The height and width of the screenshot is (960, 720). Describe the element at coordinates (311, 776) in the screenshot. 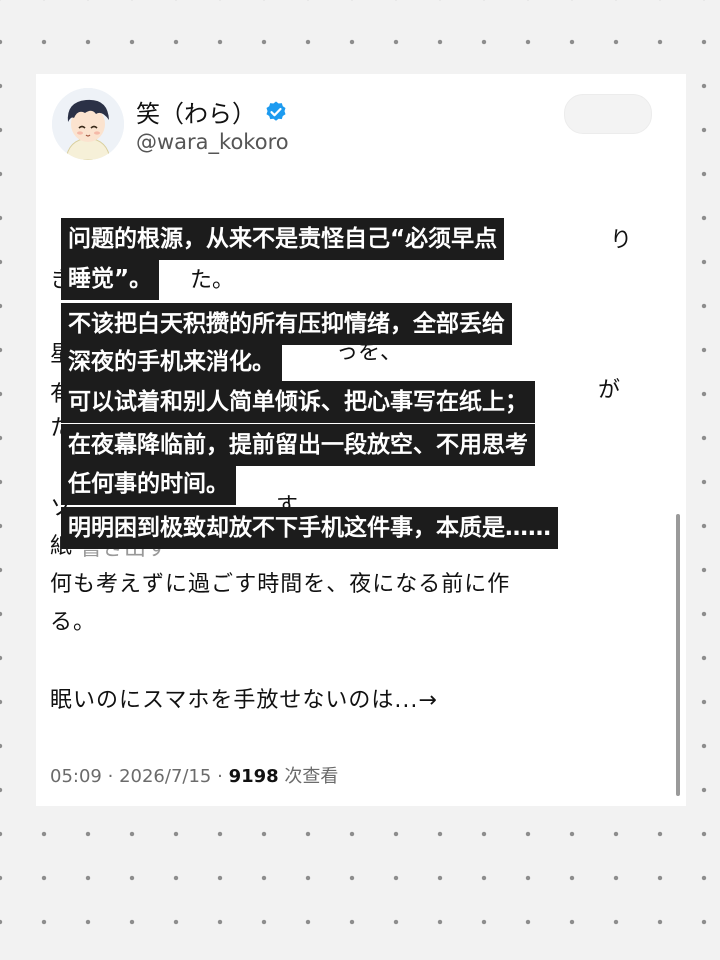

I see `view-label: 次查看` at that location.